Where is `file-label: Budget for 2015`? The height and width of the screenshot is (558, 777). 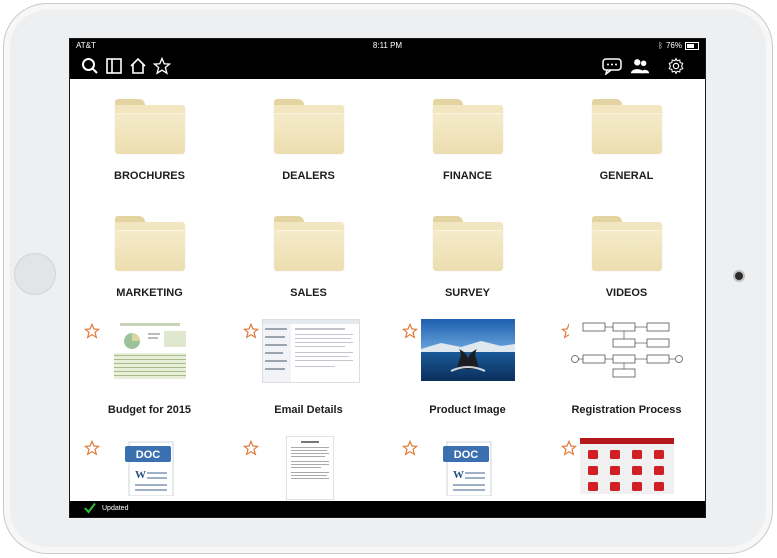
file-label: Budget for 2015 is located at coordinates (149, 410).